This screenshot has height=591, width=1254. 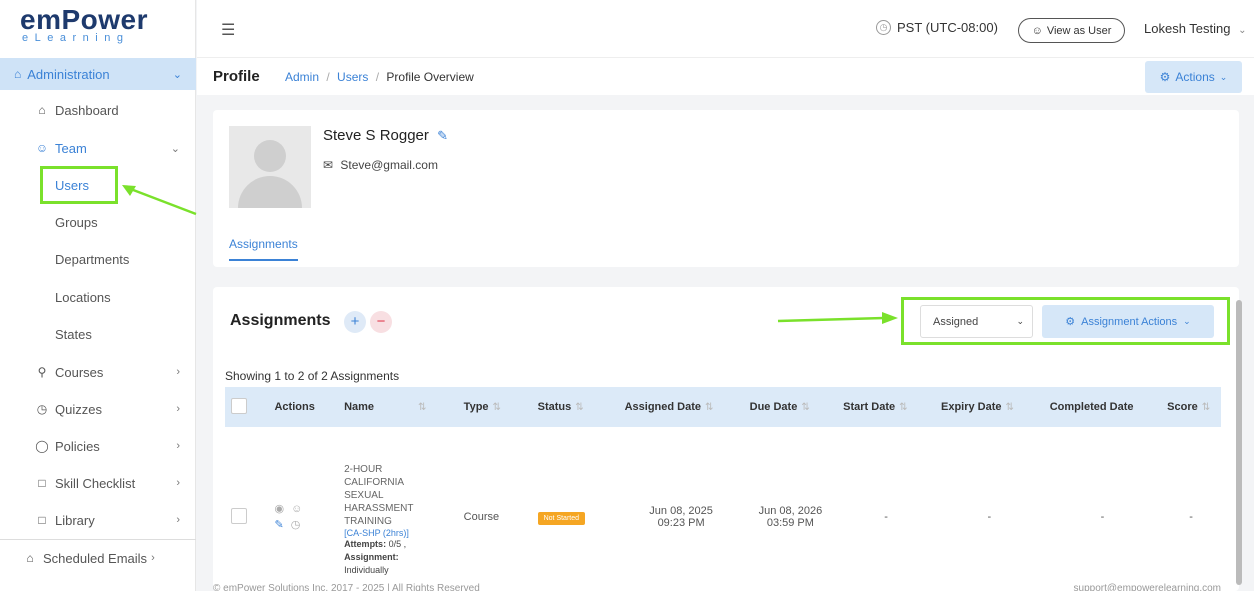 I want to click on attempts-line: Attempts: 0/5 ,, so click(x=398, y=544).